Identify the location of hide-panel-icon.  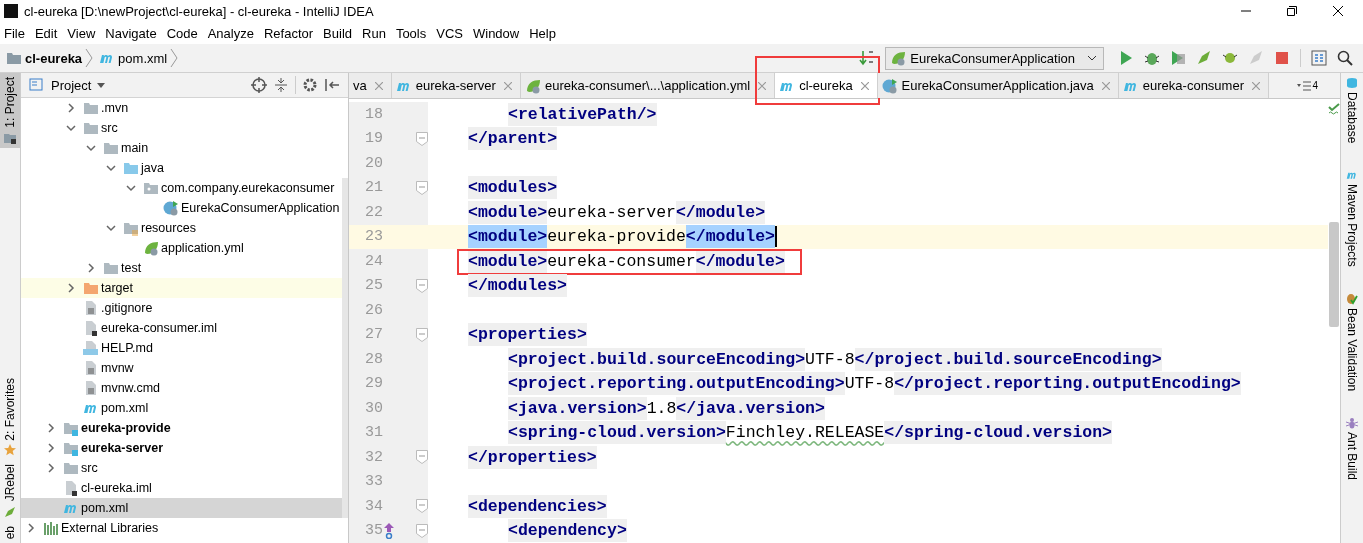
(332, 85).